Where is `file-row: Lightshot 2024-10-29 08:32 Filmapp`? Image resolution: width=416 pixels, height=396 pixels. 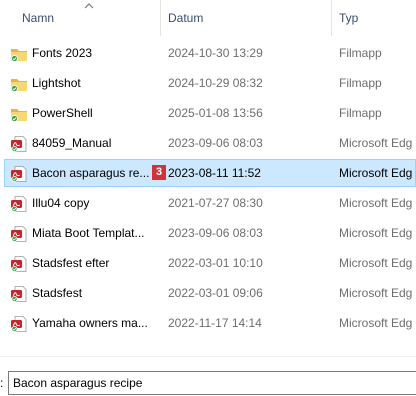
file-row: Lightshot 2024-10-29 08:32 Filmapp is located at coordinates (210, 83).